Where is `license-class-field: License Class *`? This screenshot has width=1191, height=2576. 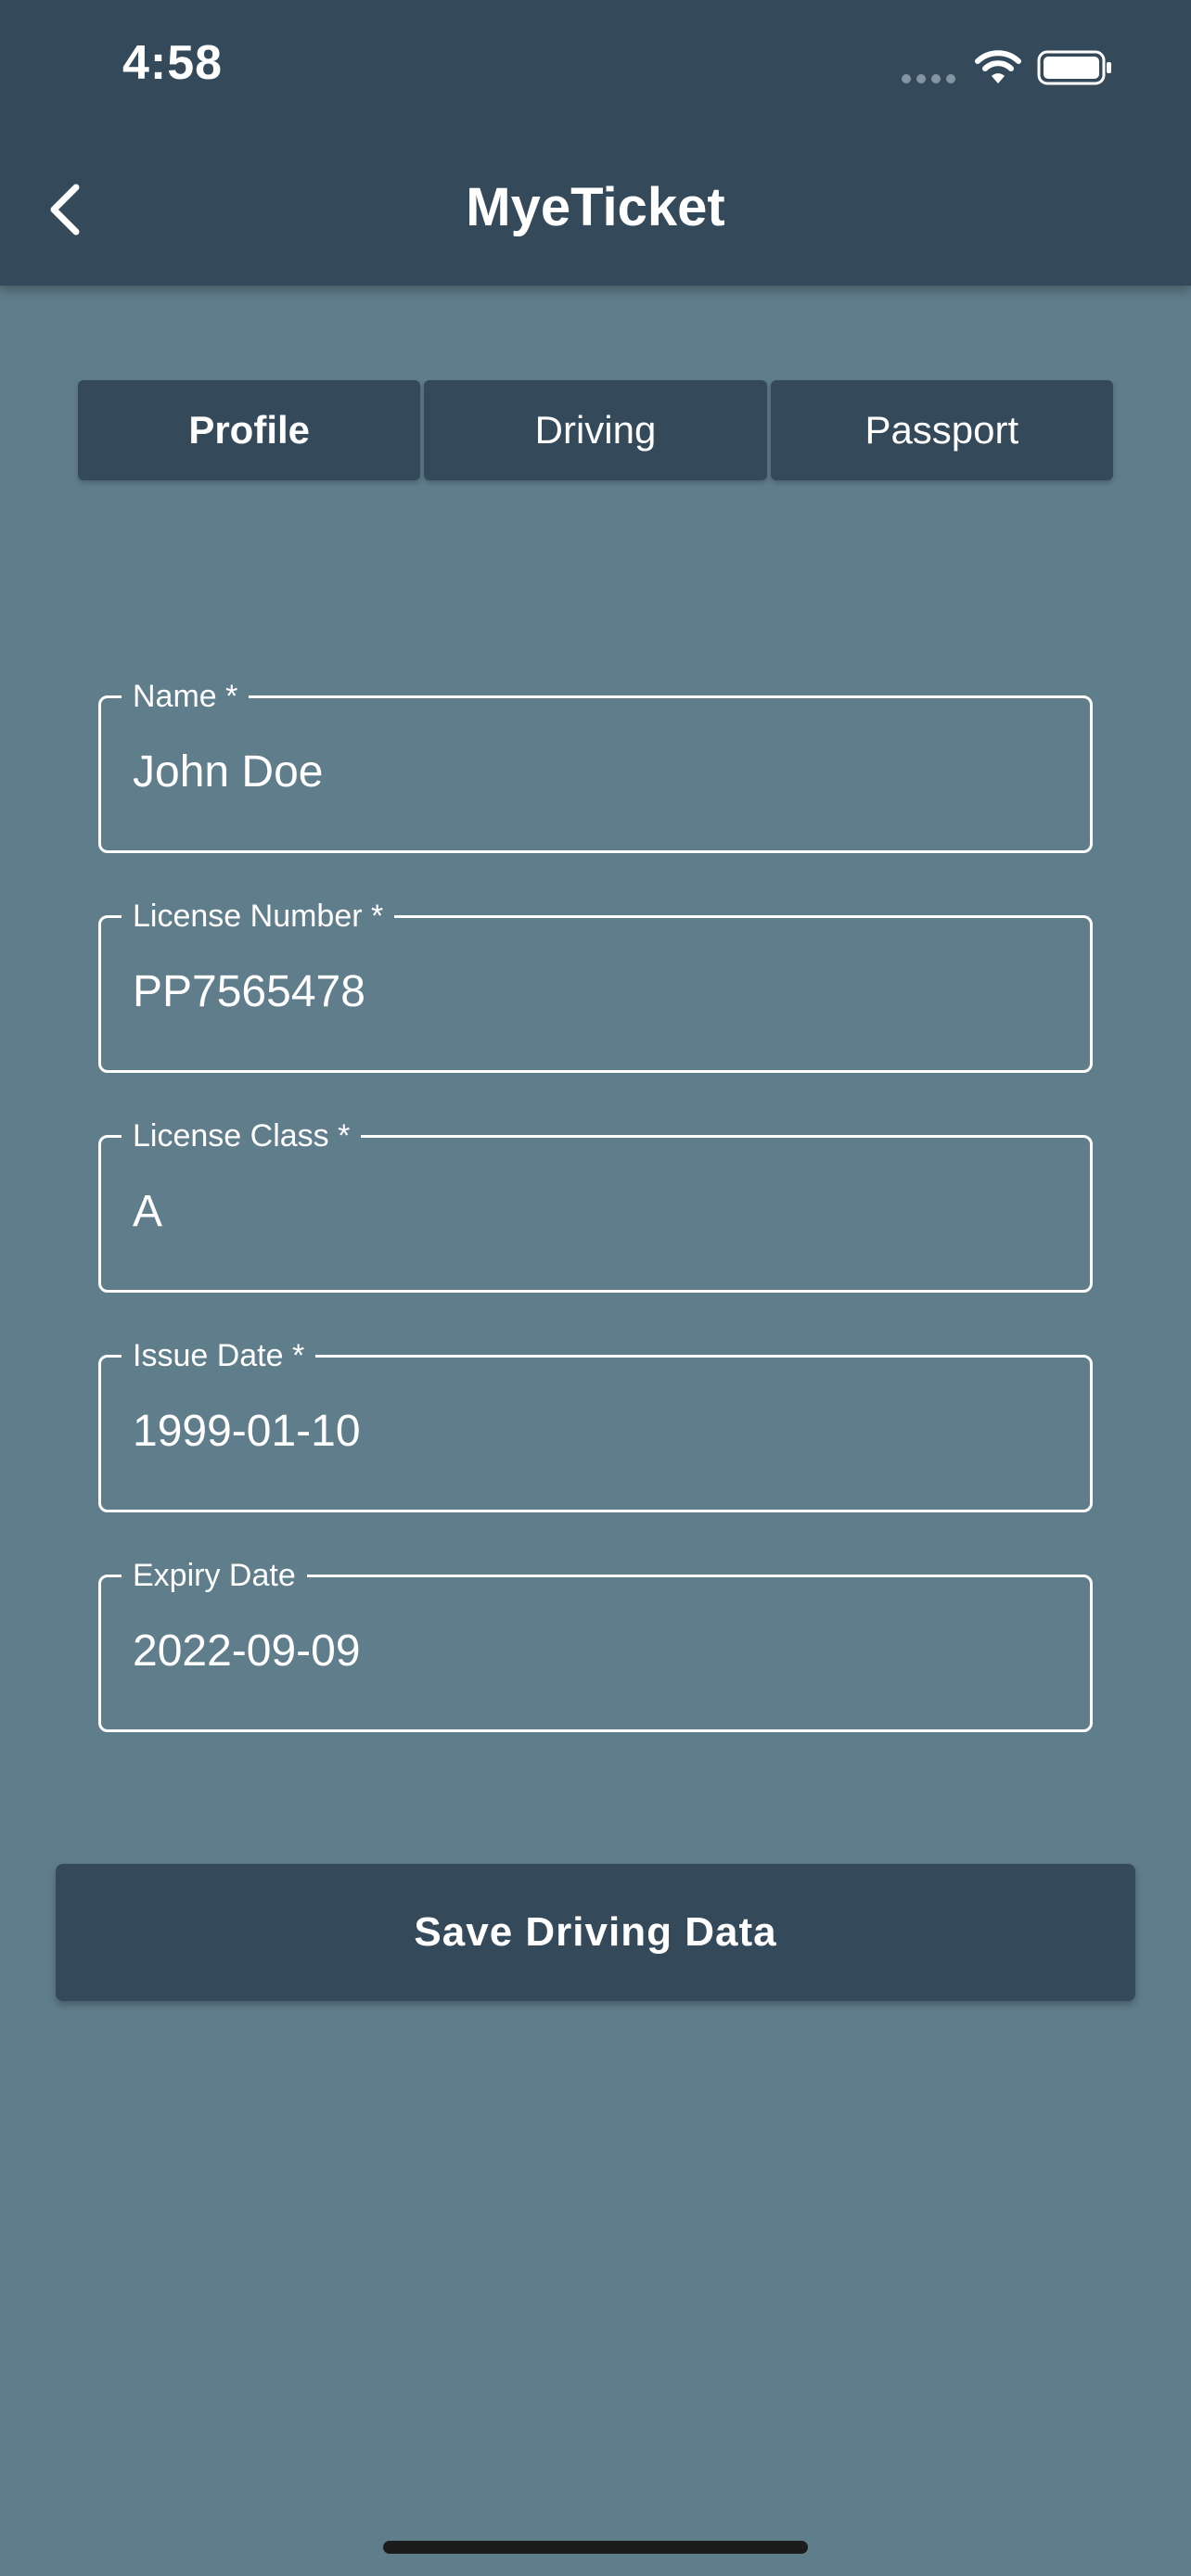
license-class-field: License Class * is located at coordinates (595, 1204).